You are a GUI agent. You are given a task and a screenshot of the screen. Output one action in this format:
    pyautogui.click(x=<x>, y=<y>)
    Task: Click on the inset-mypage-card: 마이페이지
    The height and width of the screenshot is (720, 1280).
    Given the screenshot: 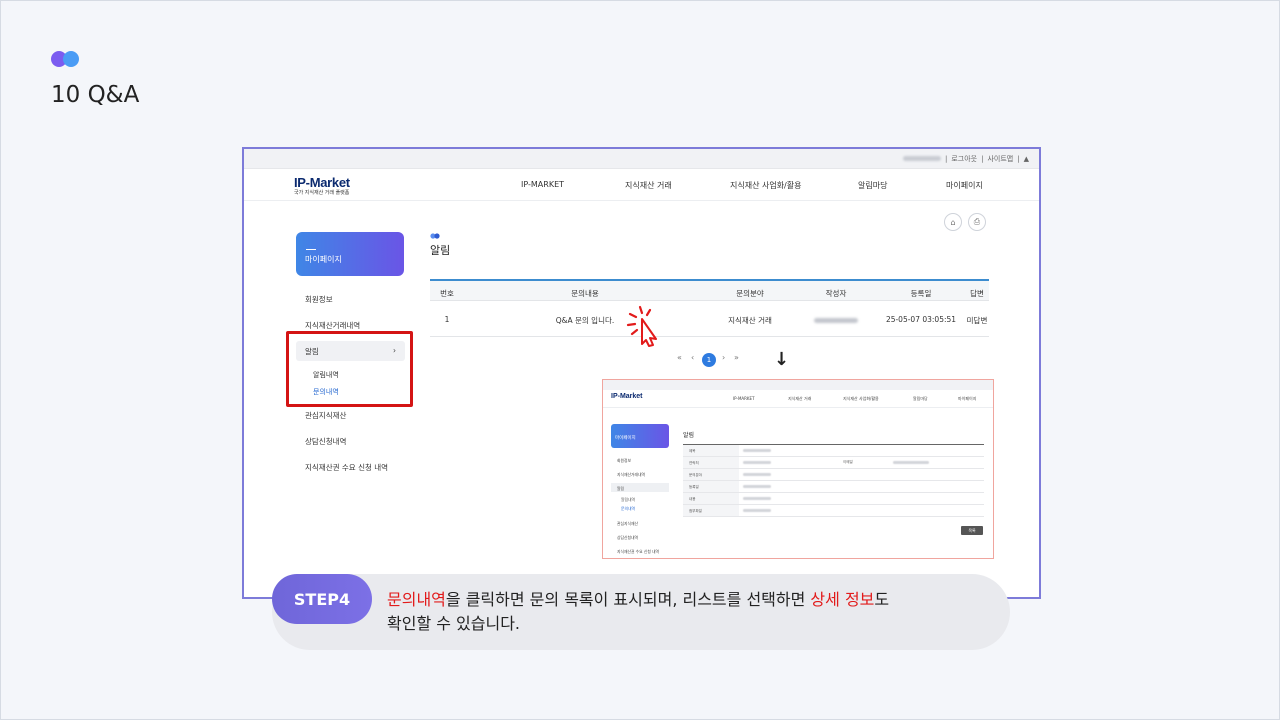 What is the action you would take?
    pyautogui.click(x=640, y=436)
    